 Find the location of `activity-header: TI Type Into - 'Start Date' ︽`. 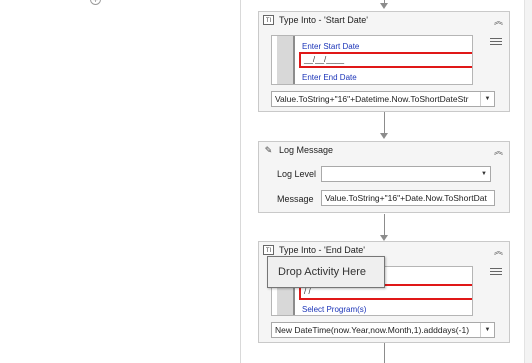

activity-header: TI Type Into - 'Start Date' ︽ is located at coordinates (384, 21).